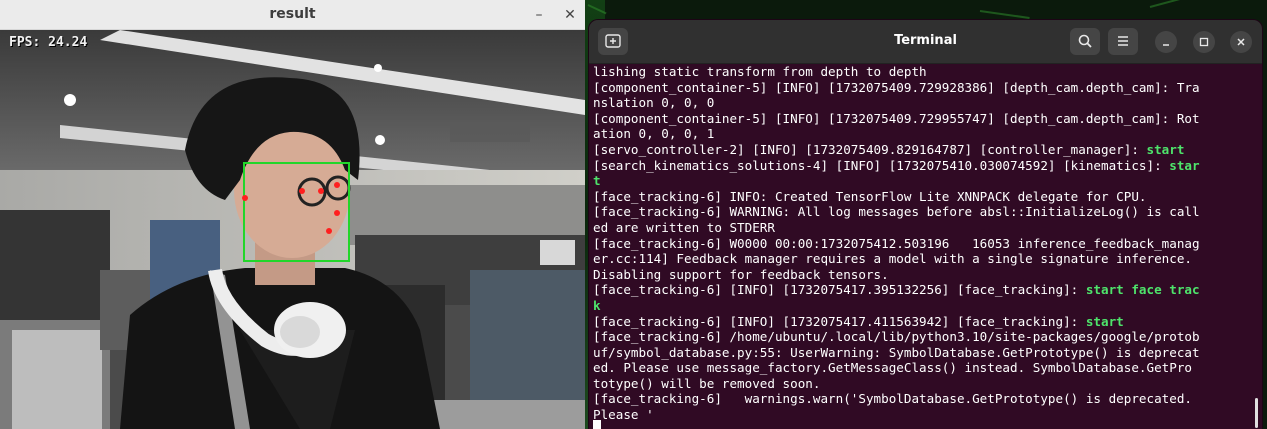 This screenshot has height=429, width=1267. What do you see at coordinates (539, 15) in the screenshot?
I see `minimize-button: –` at bounding box center [539, 15].